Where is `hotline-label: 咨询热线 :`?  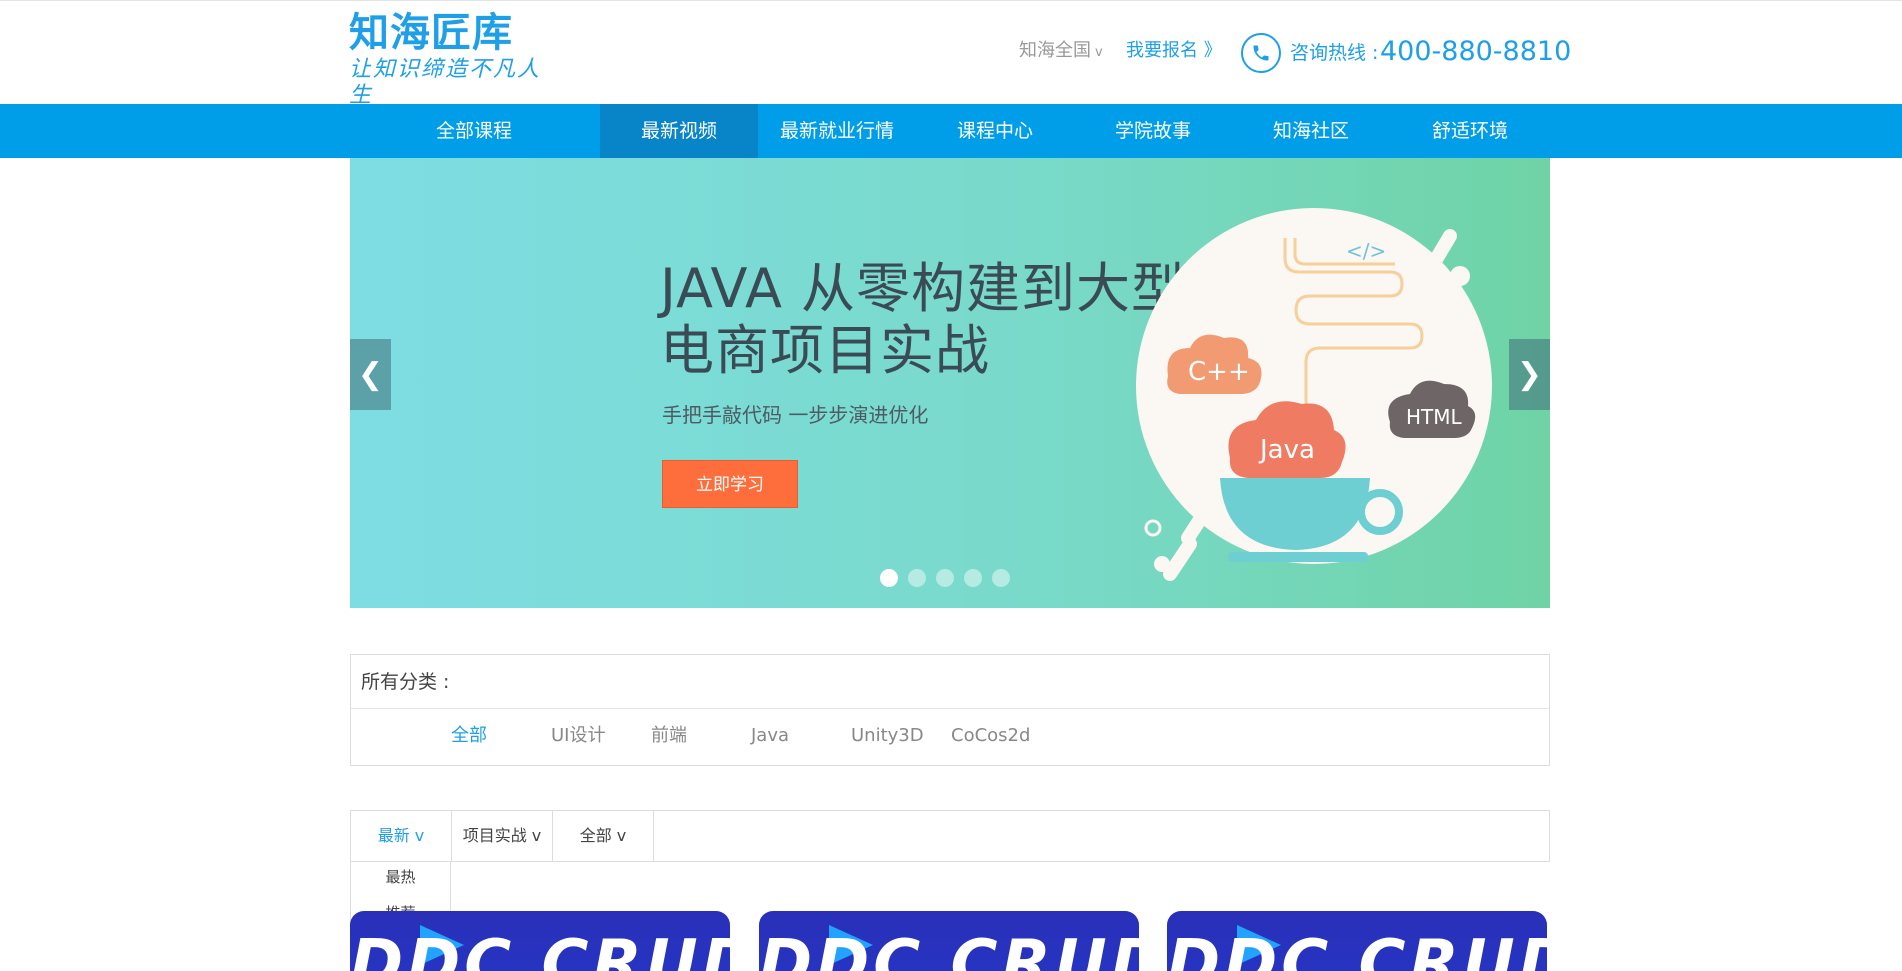 hotline-label: 咨询热线 : is located at coordinates (1334, 53).